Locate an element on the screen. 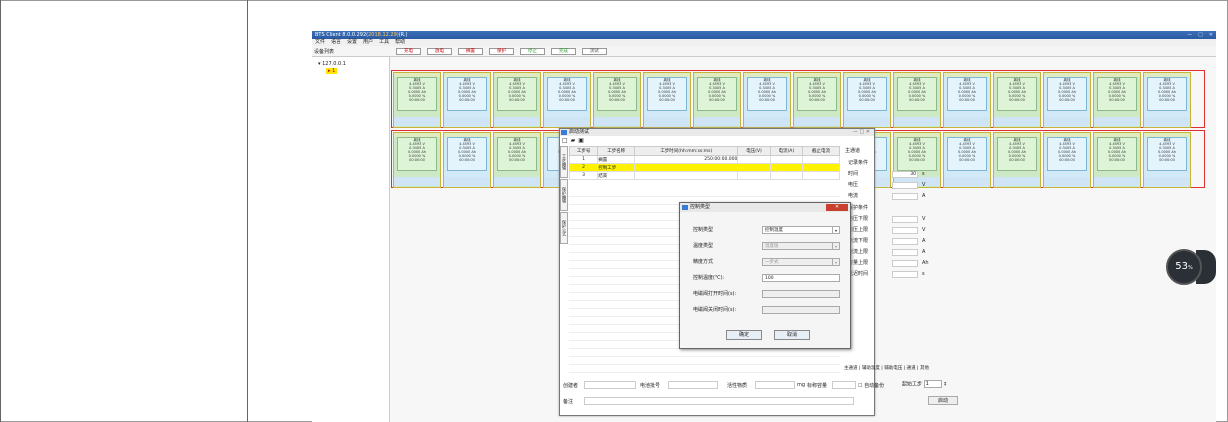 Image resolution: width=1228 pixels, height=422 pixels. start-button: 启动 is located at coordinates (943, 400).